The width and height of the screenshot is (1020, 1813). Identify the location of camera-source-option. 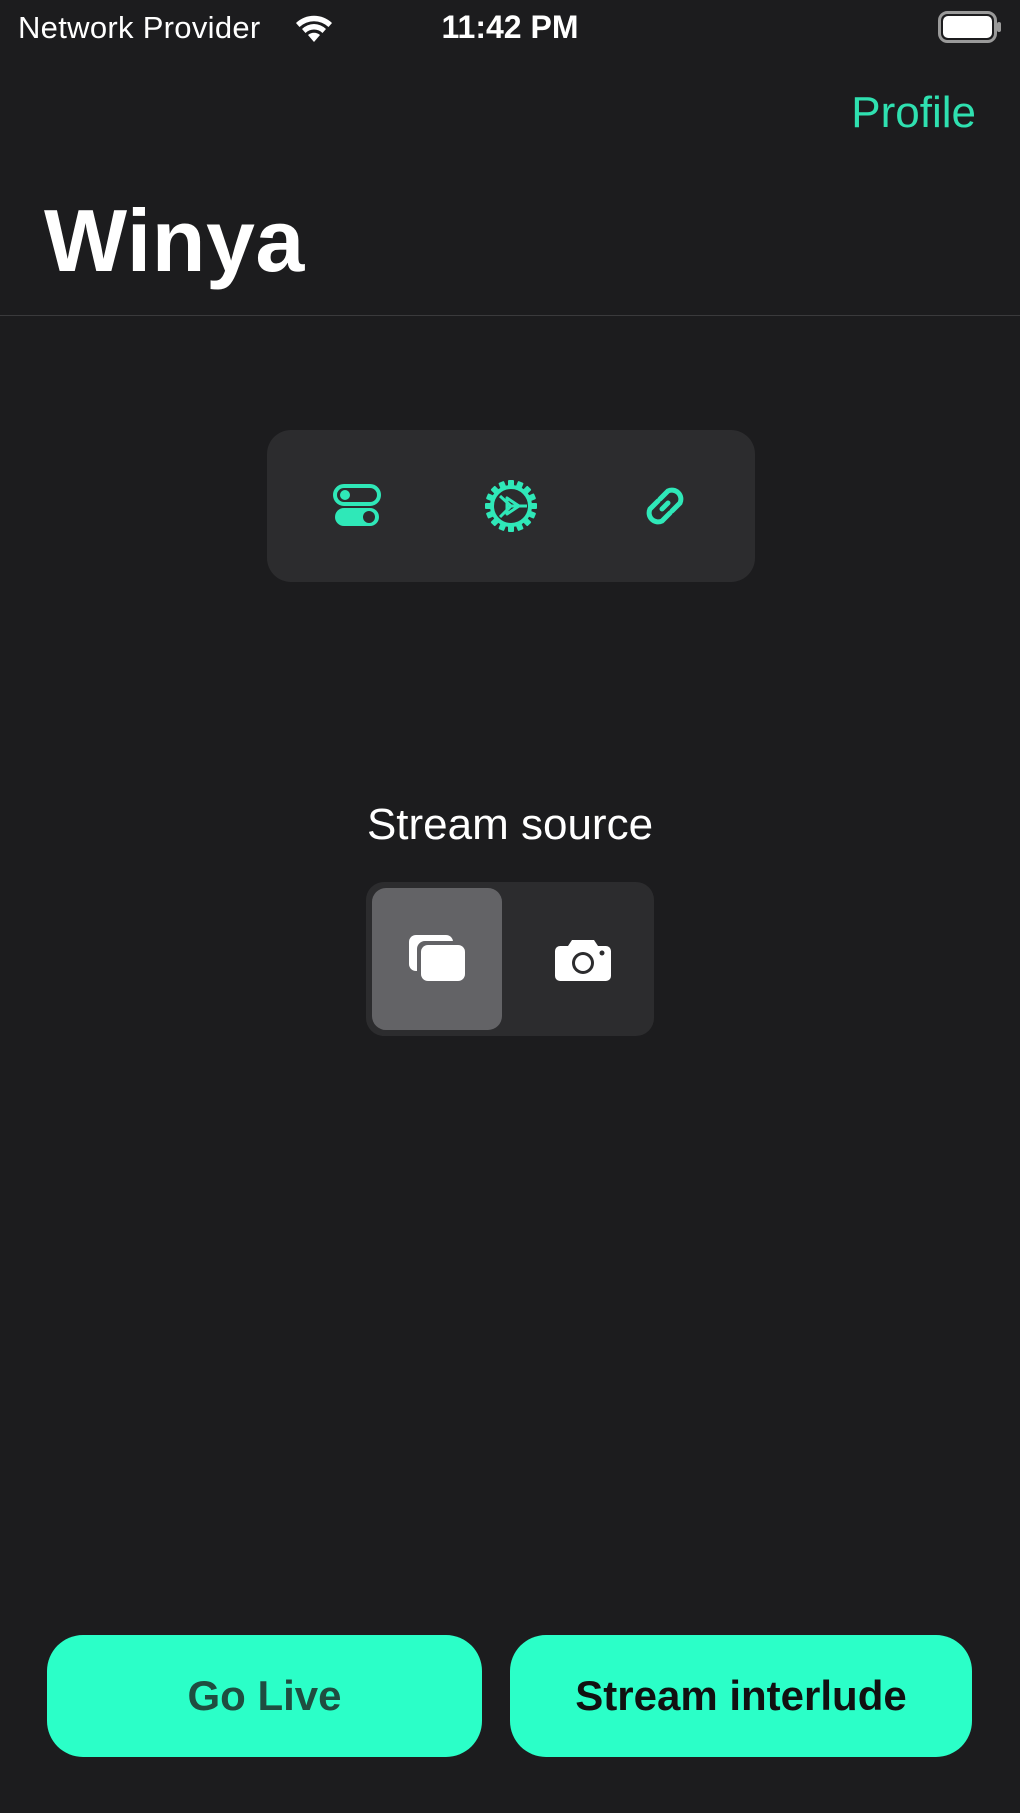
(583, 959).